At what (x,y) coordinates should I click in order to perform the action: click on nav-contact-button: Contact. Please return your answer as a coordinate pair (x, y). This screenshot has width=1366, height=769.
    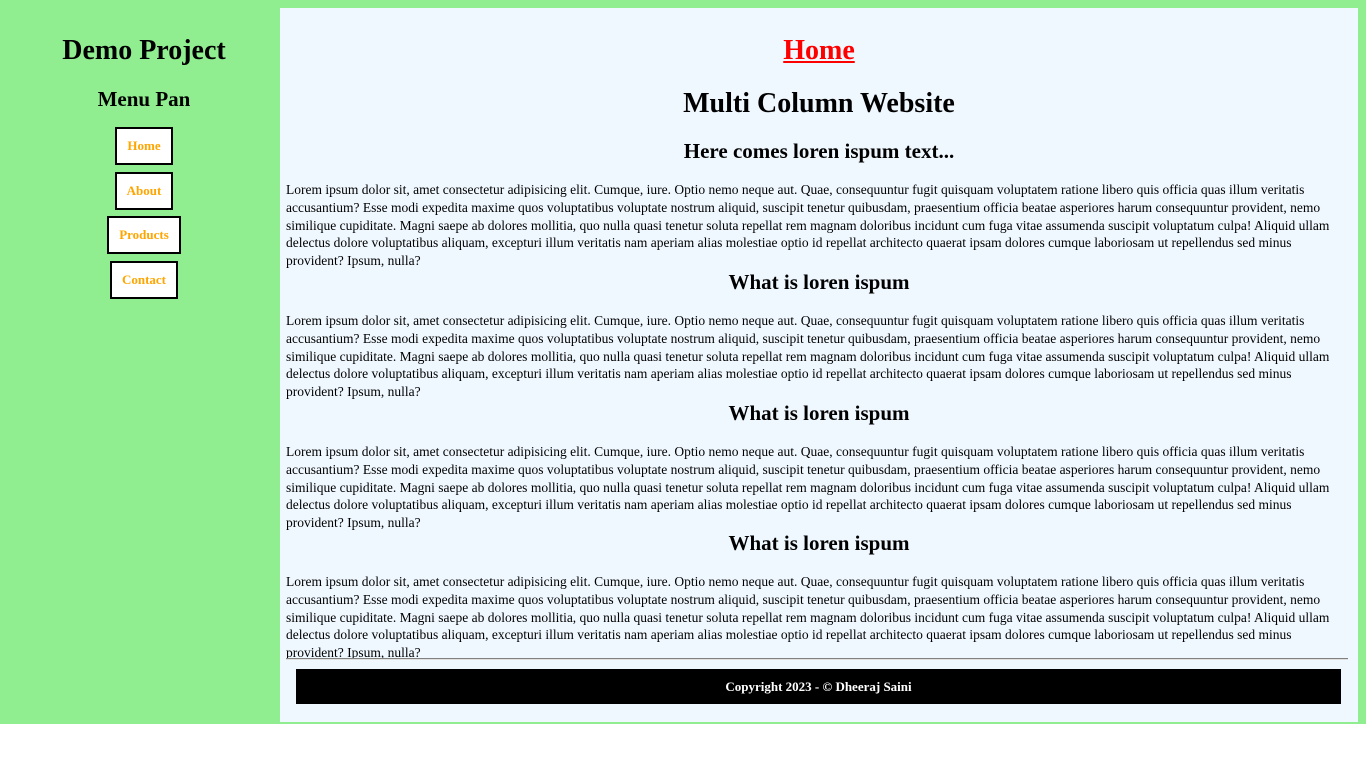
    Looking at the image, I should click on (144, 280).